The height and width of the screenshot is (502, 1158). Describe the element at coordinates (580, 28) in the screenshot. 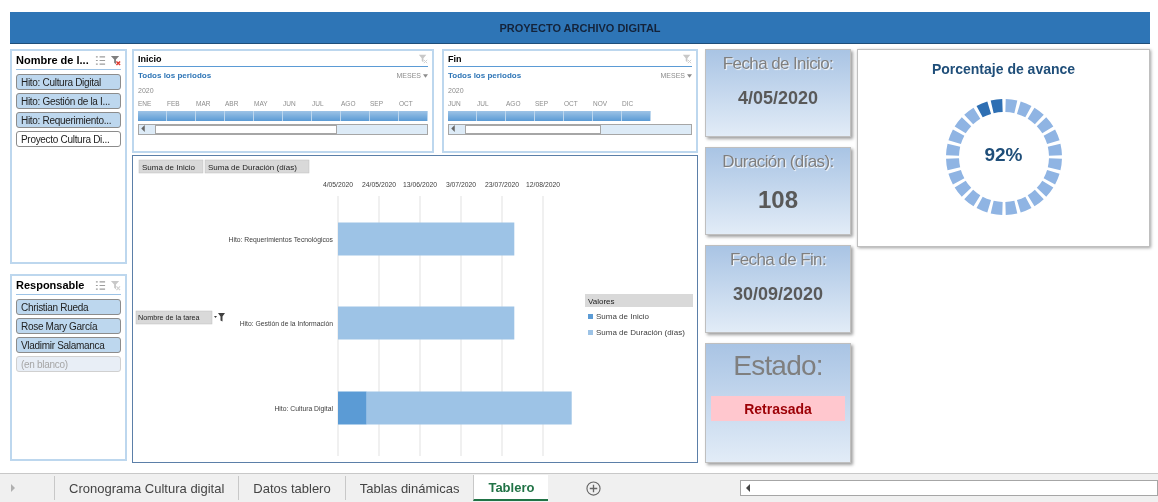

I see `dashboard-title: PROYECTO ARCHIVO DIGITAL` at that location.